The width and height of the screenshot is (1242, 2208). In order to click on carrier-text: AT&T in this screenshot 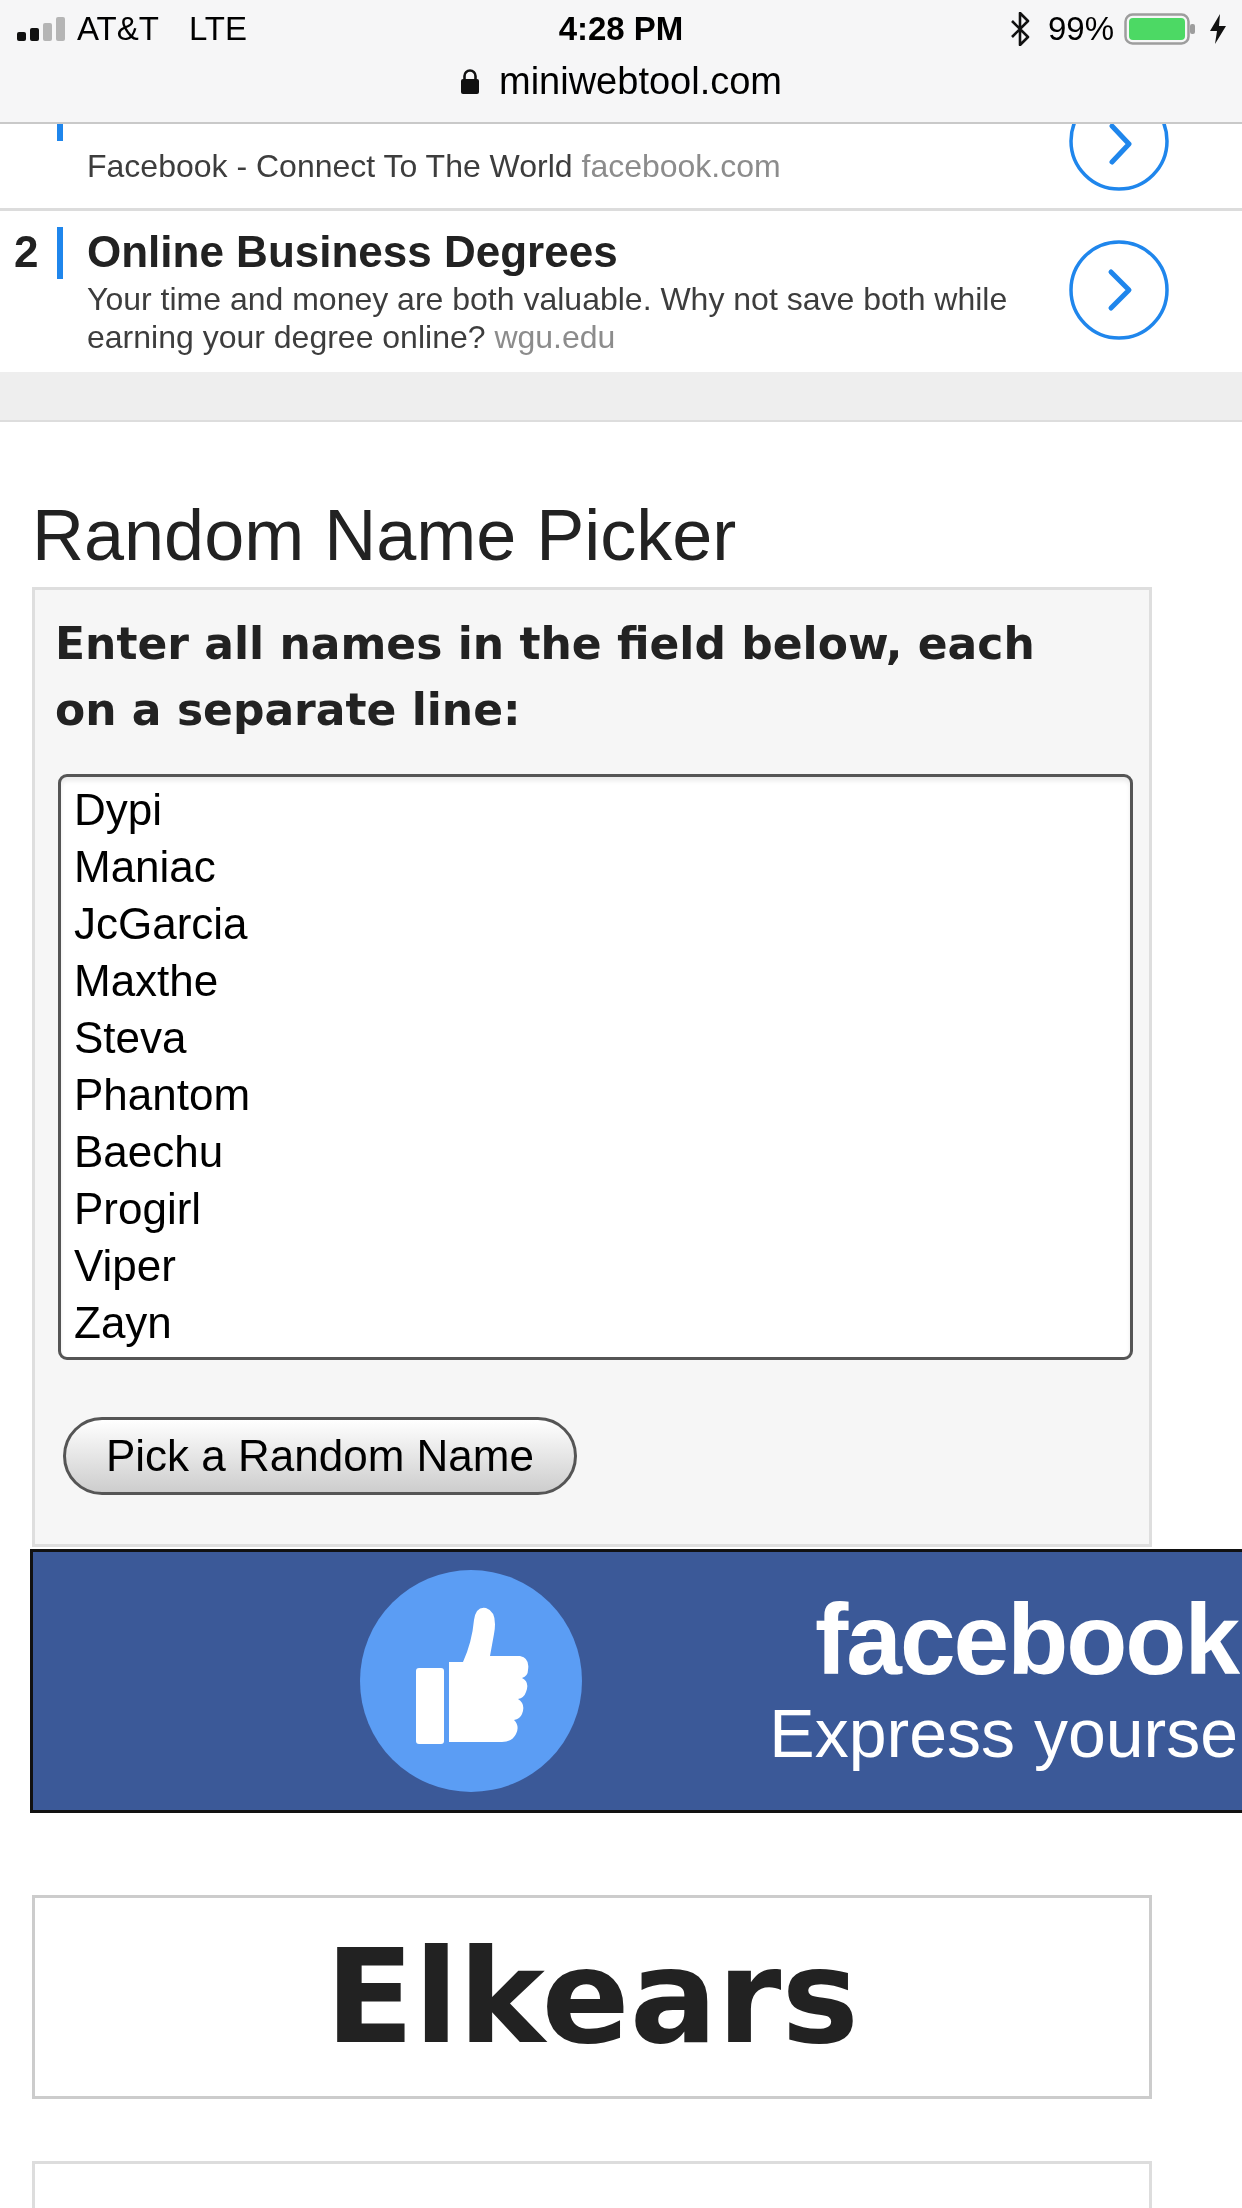, I will do `click(118, 29)`.